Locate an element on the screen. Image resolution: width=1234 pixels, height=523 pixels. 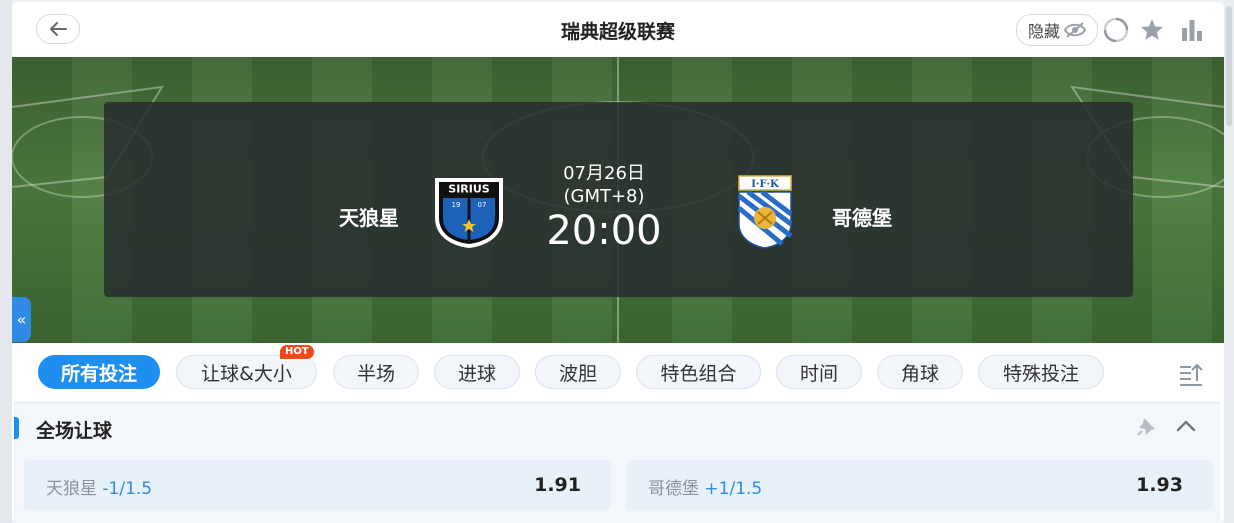
stats-button is located at coordinates (1192, 30).